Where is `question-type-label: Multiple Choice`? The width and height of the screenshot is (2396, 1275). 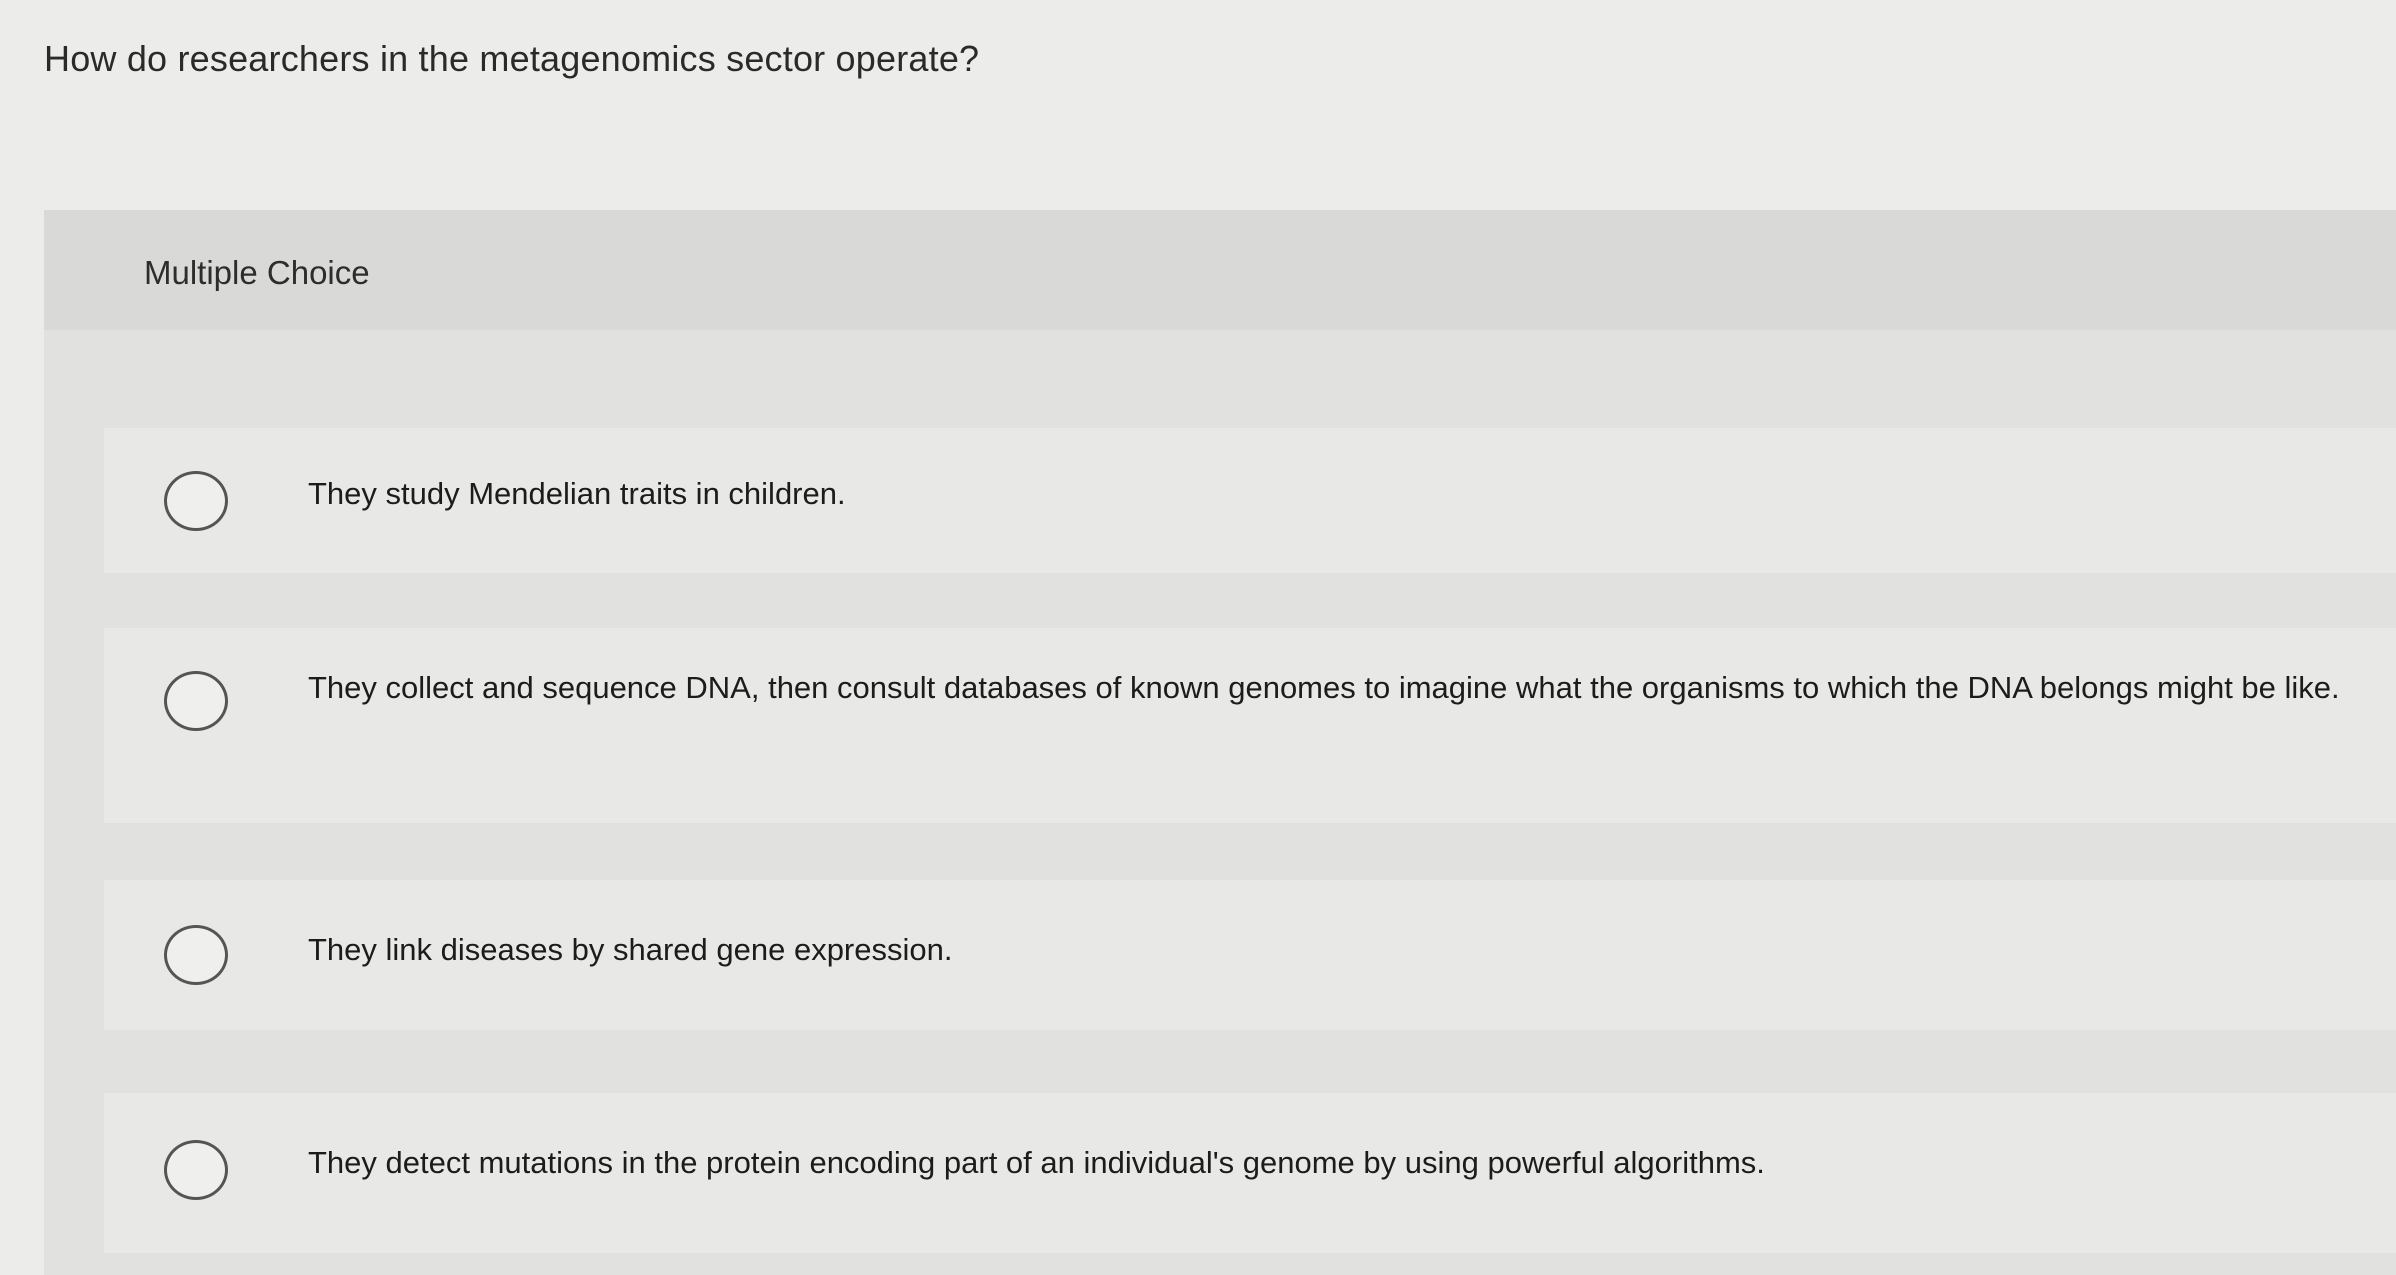
question-type-label: Multiple Choice is located at coordinates (257, 272).